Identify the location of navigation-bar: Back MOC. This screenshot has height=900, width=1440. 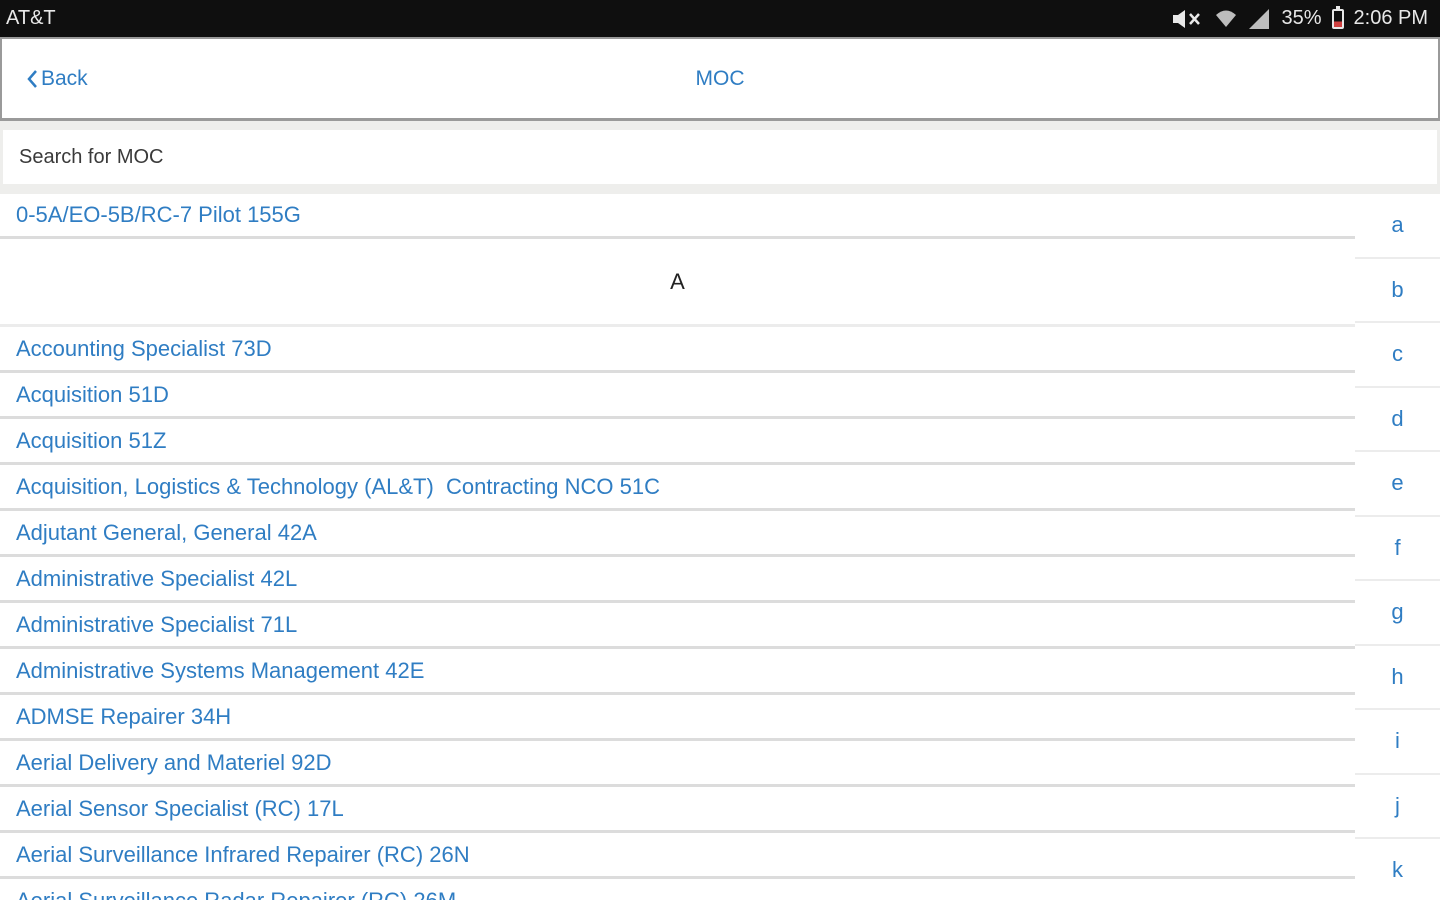
(720, 79).